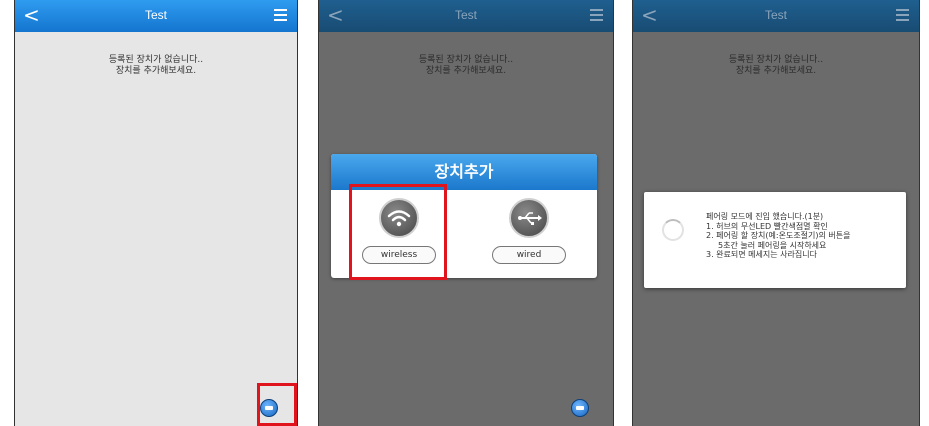 The height and width of the screenshot is (426, 929). I want to click on usb-icon, so click(529, 218).